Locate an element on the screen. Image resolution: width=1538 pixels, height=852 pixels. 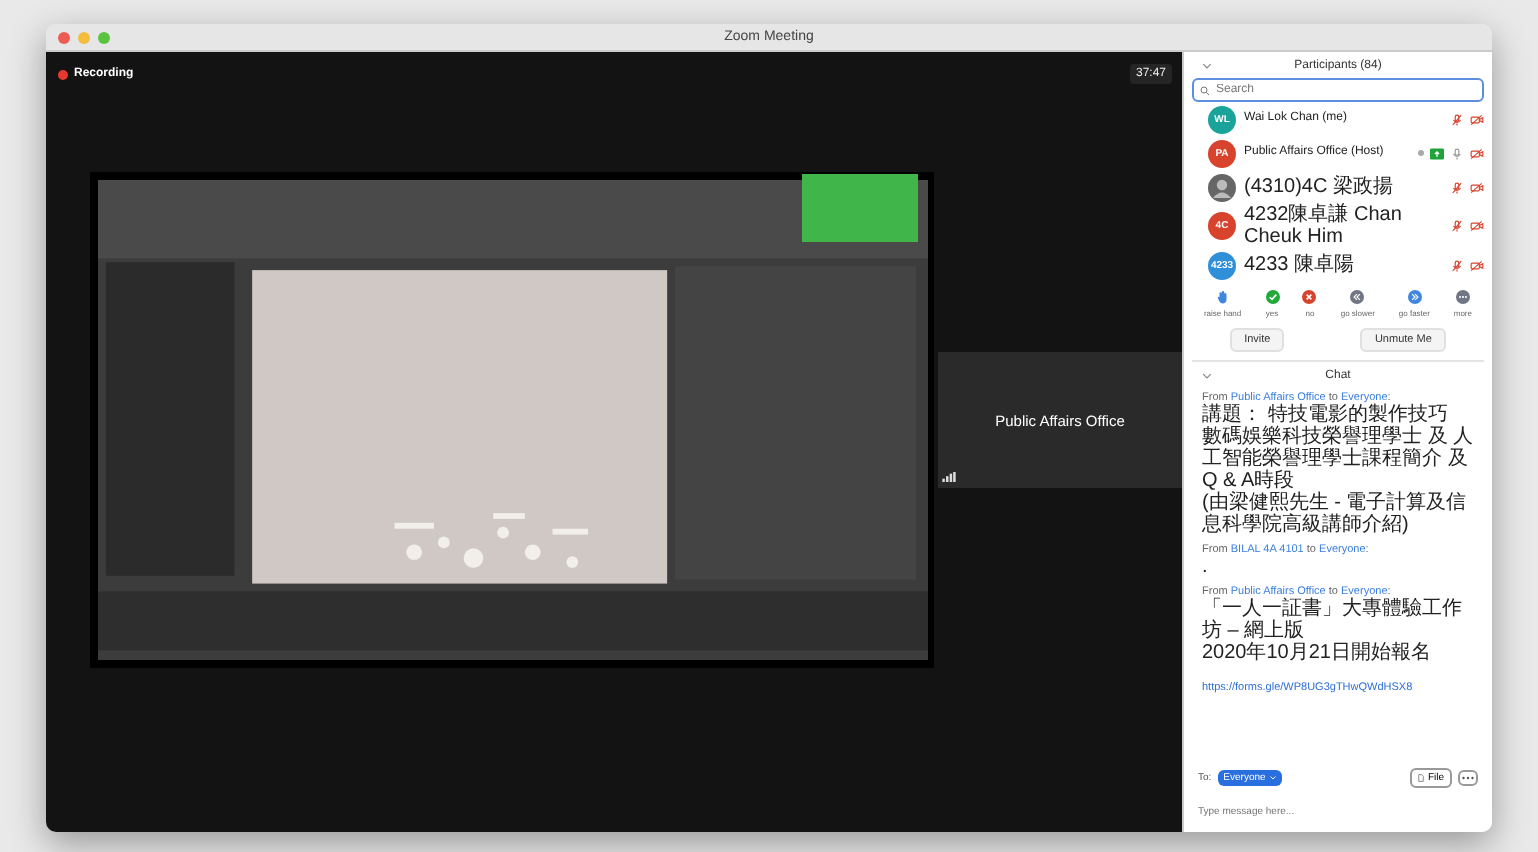
message-text: 數碼娛樂科技榮譽理學士 及 人工智能榮譽理學士課程簡介 及 Q & A時段 is located at coordinates (1338, 459).